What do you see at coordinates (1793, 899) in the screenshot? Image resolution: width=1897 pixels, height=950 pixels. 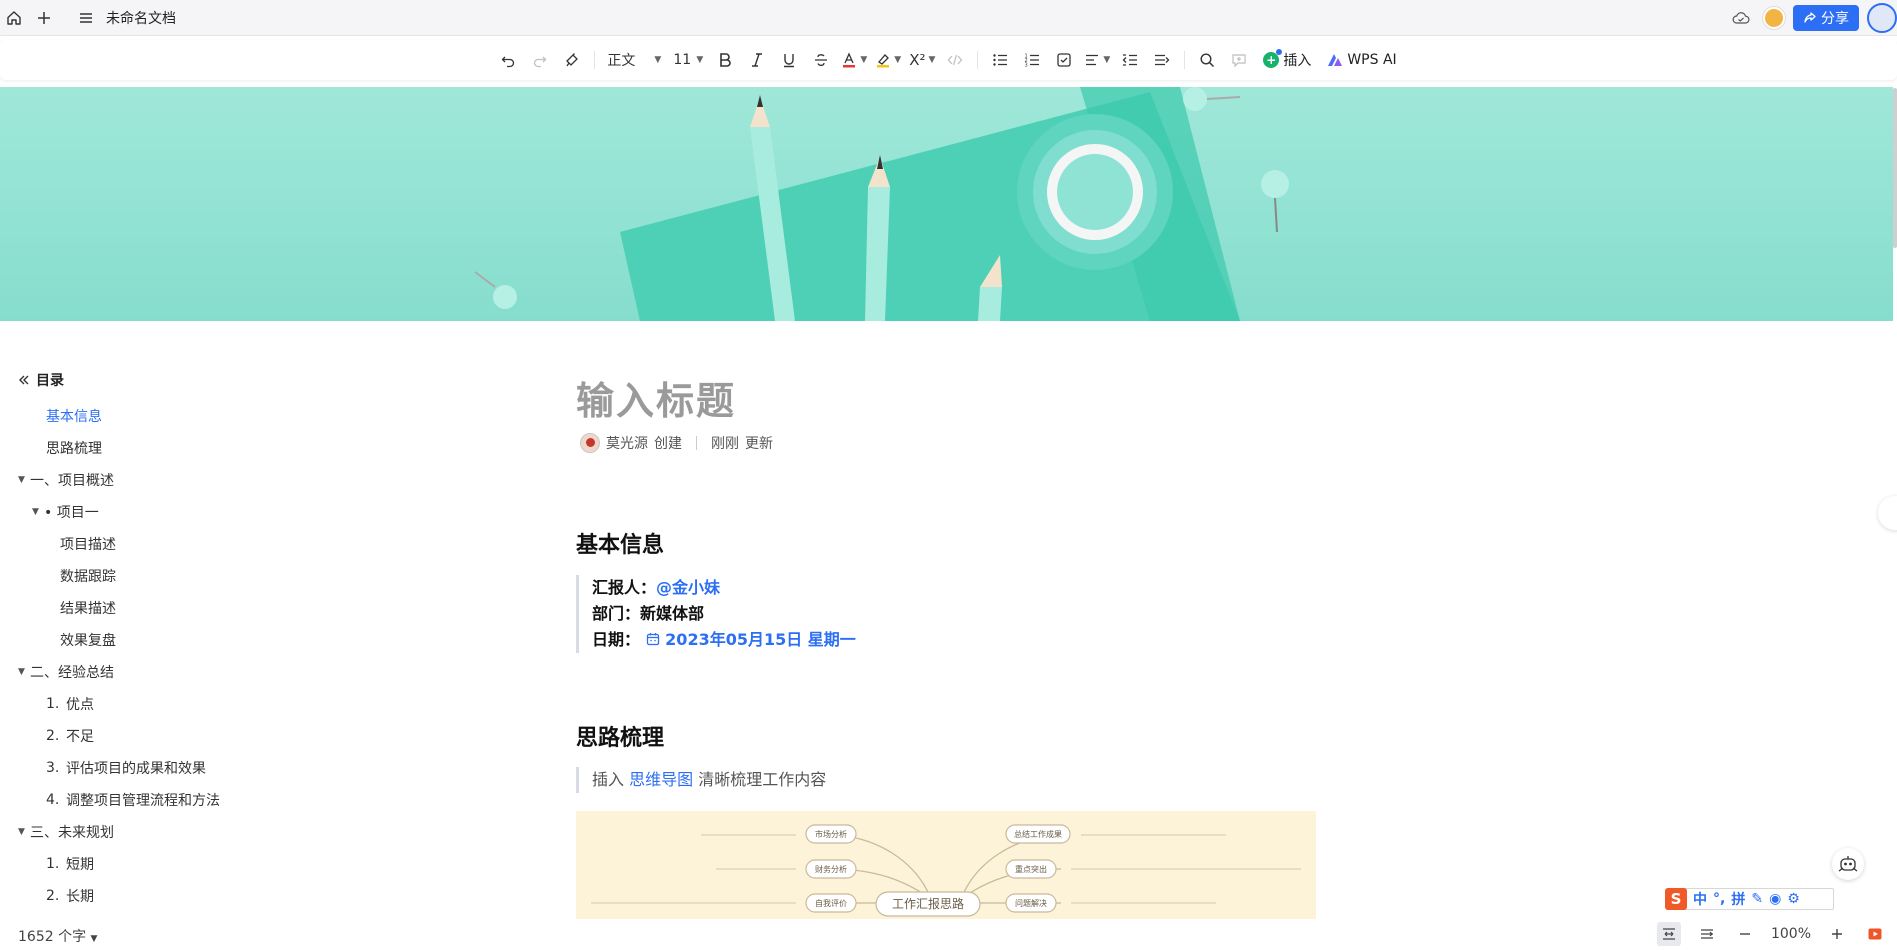 I see `ime-settings-icon: ⚙` at bounding box center [1793, 899].